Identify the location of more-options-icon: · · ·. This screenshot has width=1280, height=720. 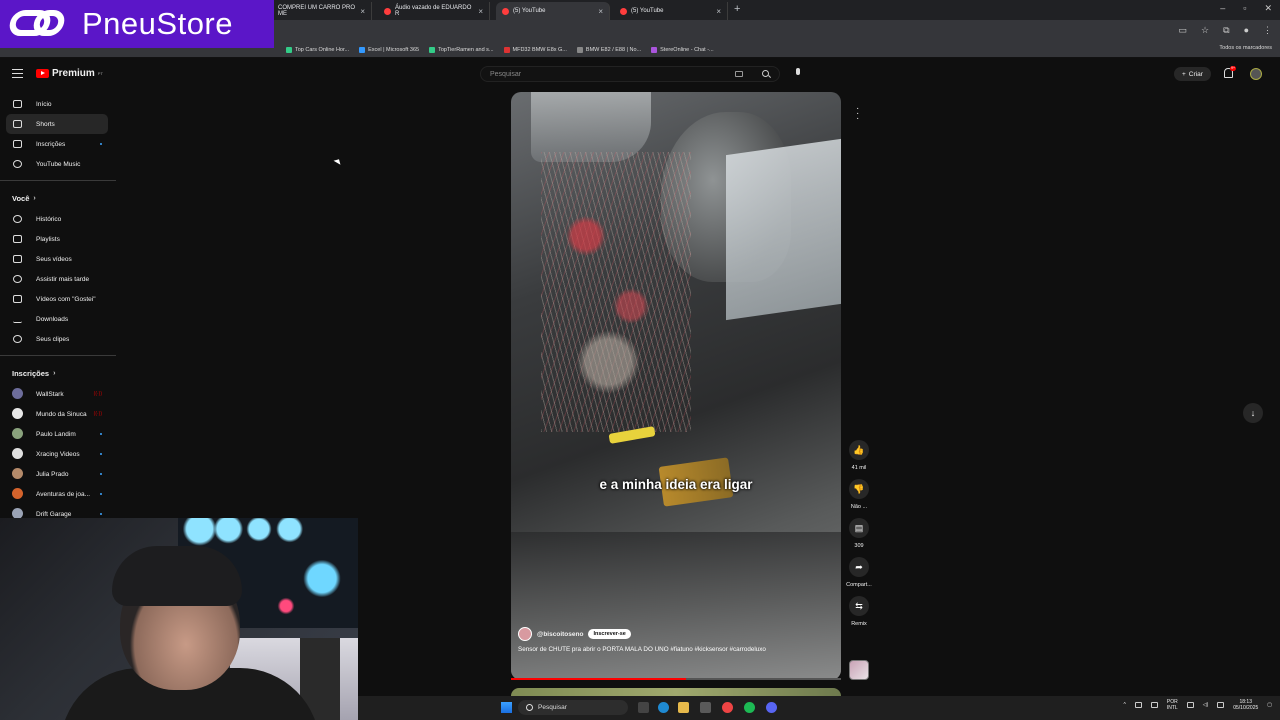
(859, 114).